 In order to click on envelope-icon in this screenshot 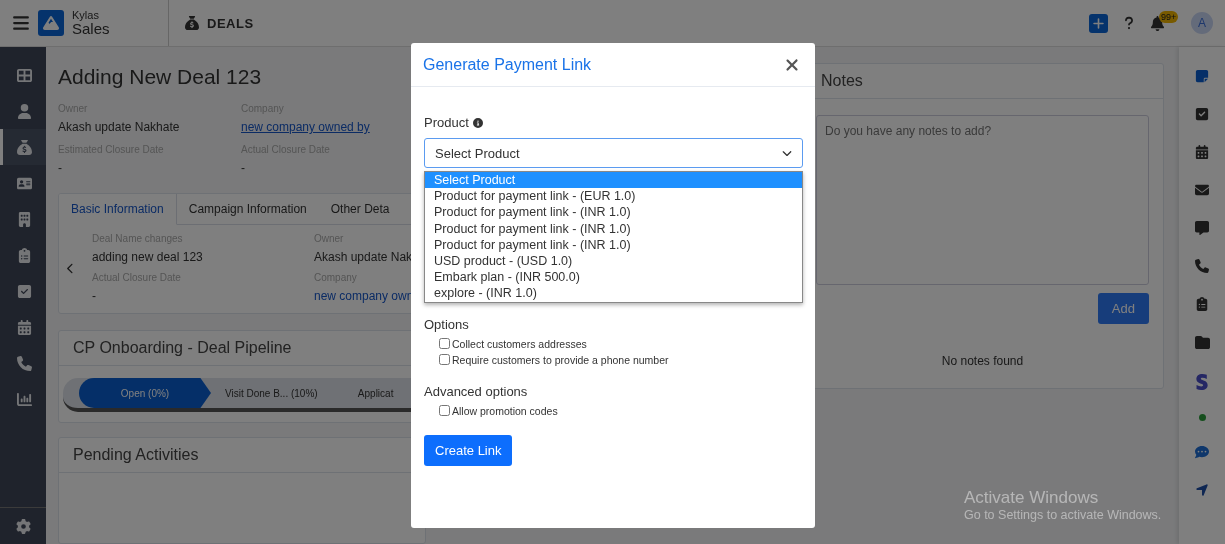, I will do `click(1202, 190)`.